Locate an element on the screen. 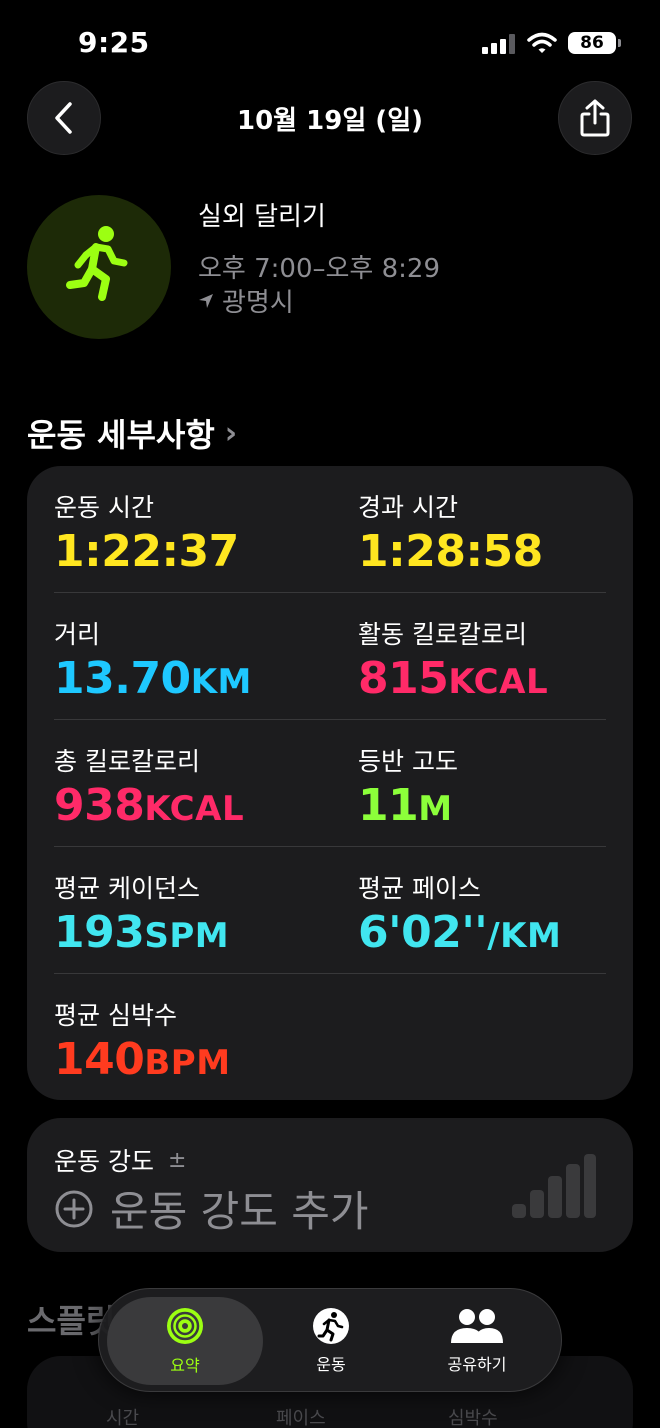 The image size is (660, 1428). tab-bar: 요약 운동 공유하기 is located at coordinates (330, 1340).